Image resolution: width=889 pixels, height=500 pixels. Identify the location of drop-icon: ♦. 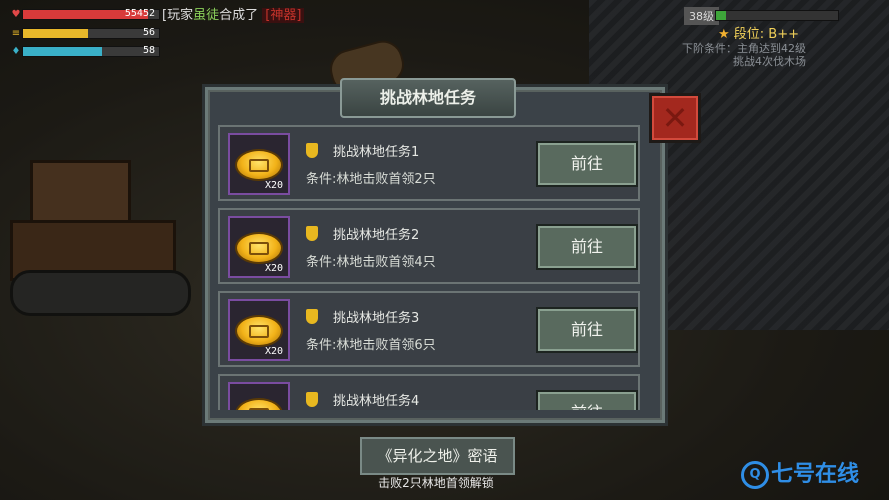
(16, 51).